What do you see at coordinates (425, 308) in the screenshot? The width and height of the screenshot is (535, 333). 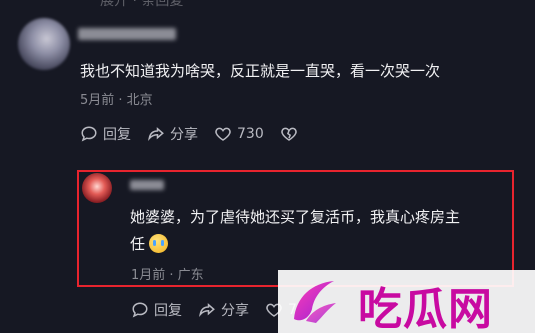 I see `watermark-text: 吃瓜网` at bounding box center [425, 308].